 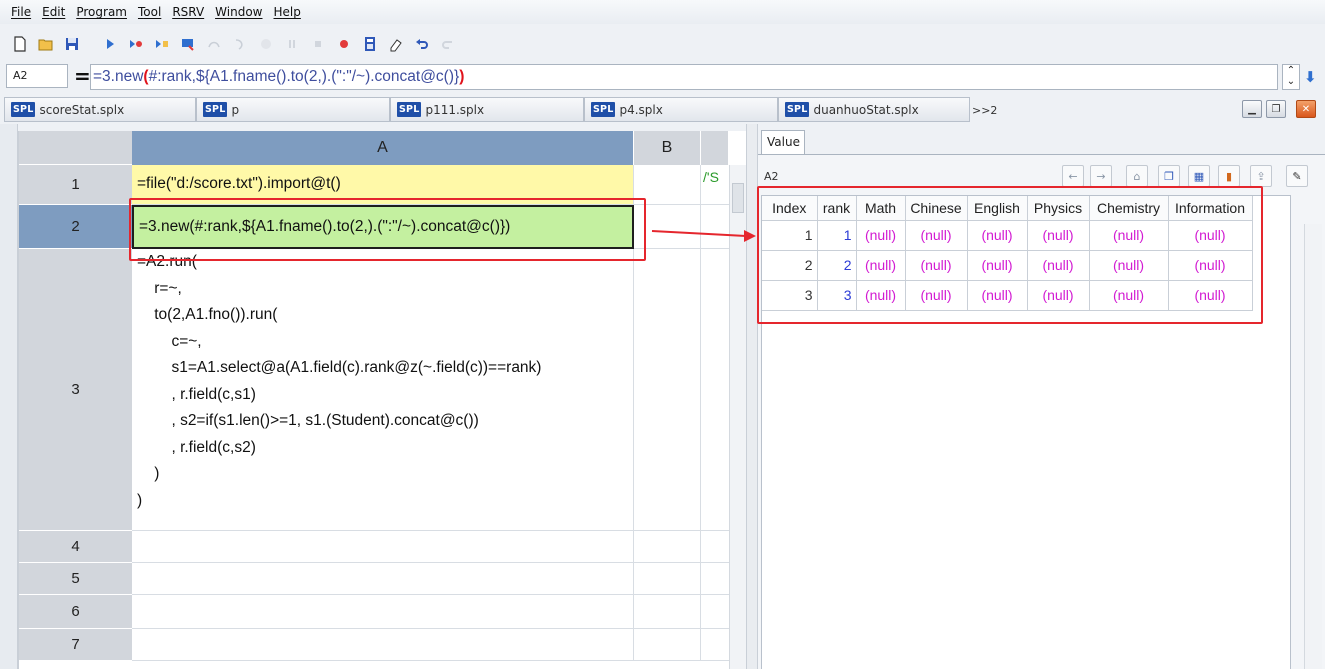 I want to click on column-header: Chinese, so click(x=936, y=208).